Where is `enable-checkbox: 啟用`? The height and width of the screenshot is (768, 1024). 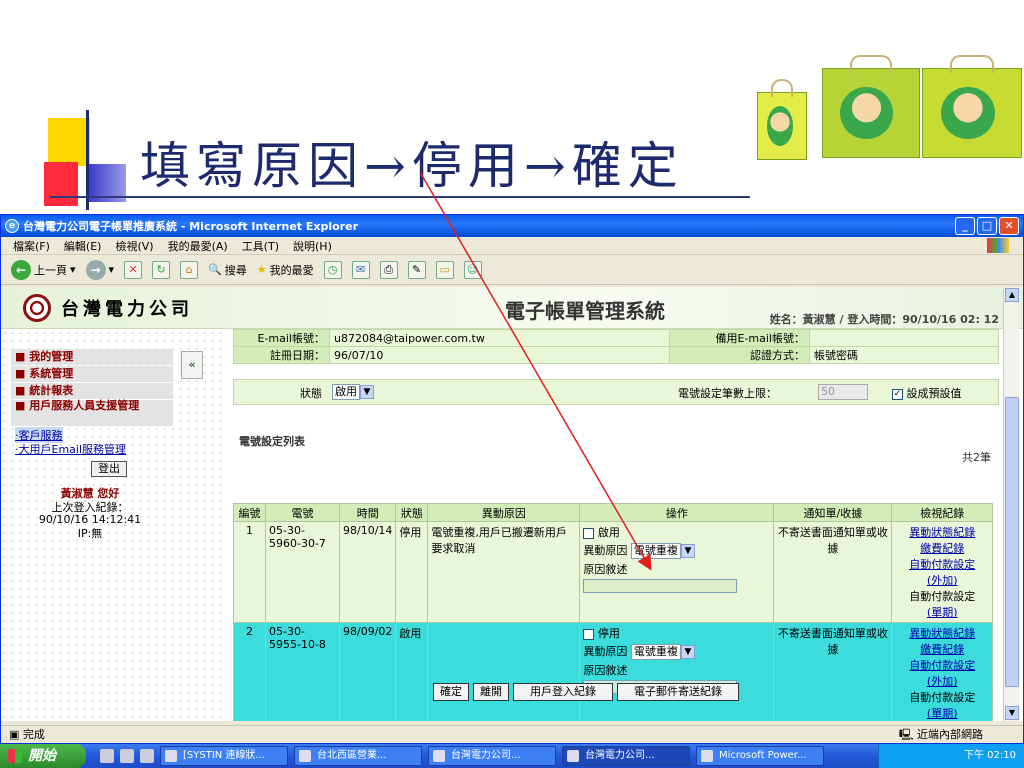
enable-checkbox: 啟用 is located at coordinates (676, 532).